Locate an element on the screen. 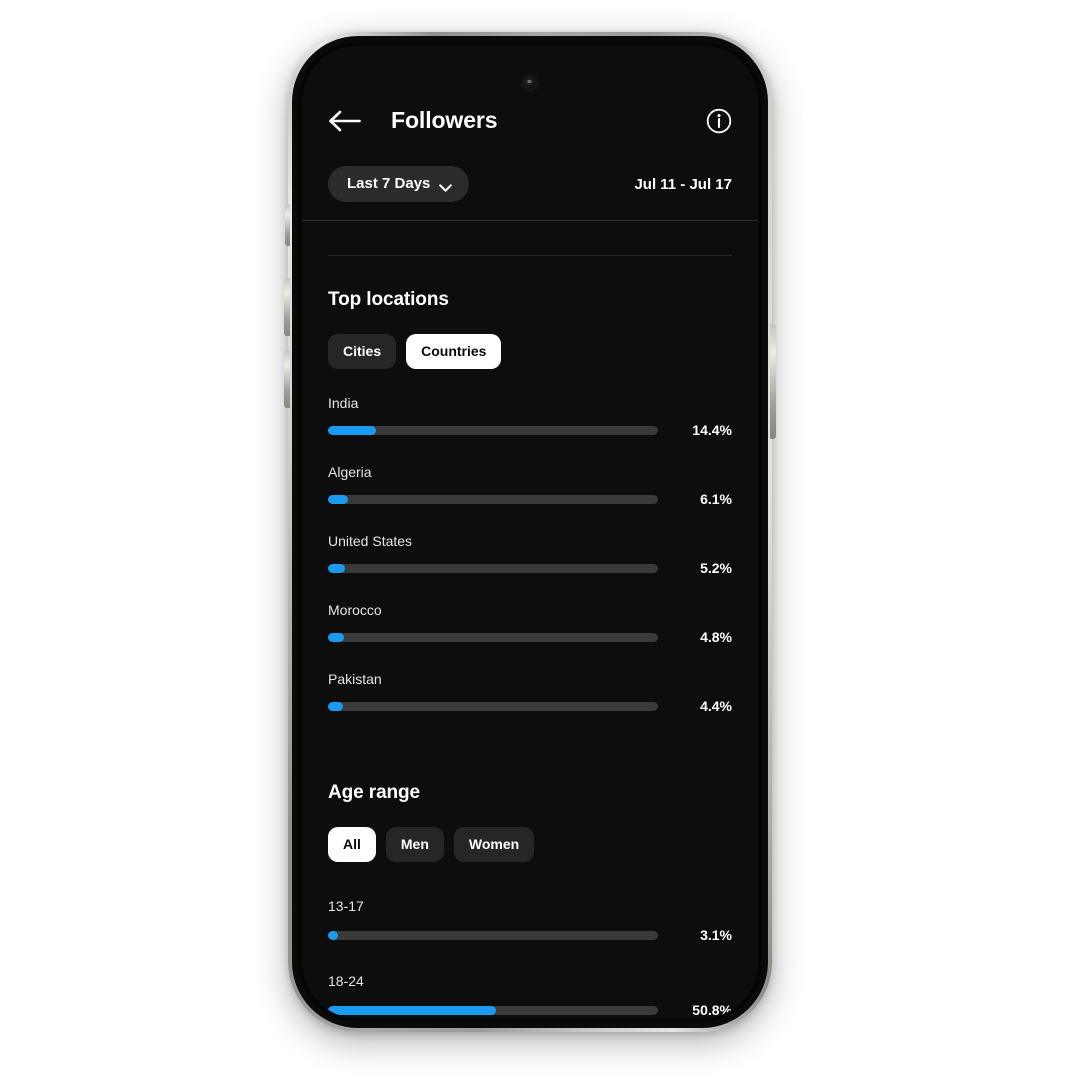  front-camera-icon is located at coordinates (530, 83).